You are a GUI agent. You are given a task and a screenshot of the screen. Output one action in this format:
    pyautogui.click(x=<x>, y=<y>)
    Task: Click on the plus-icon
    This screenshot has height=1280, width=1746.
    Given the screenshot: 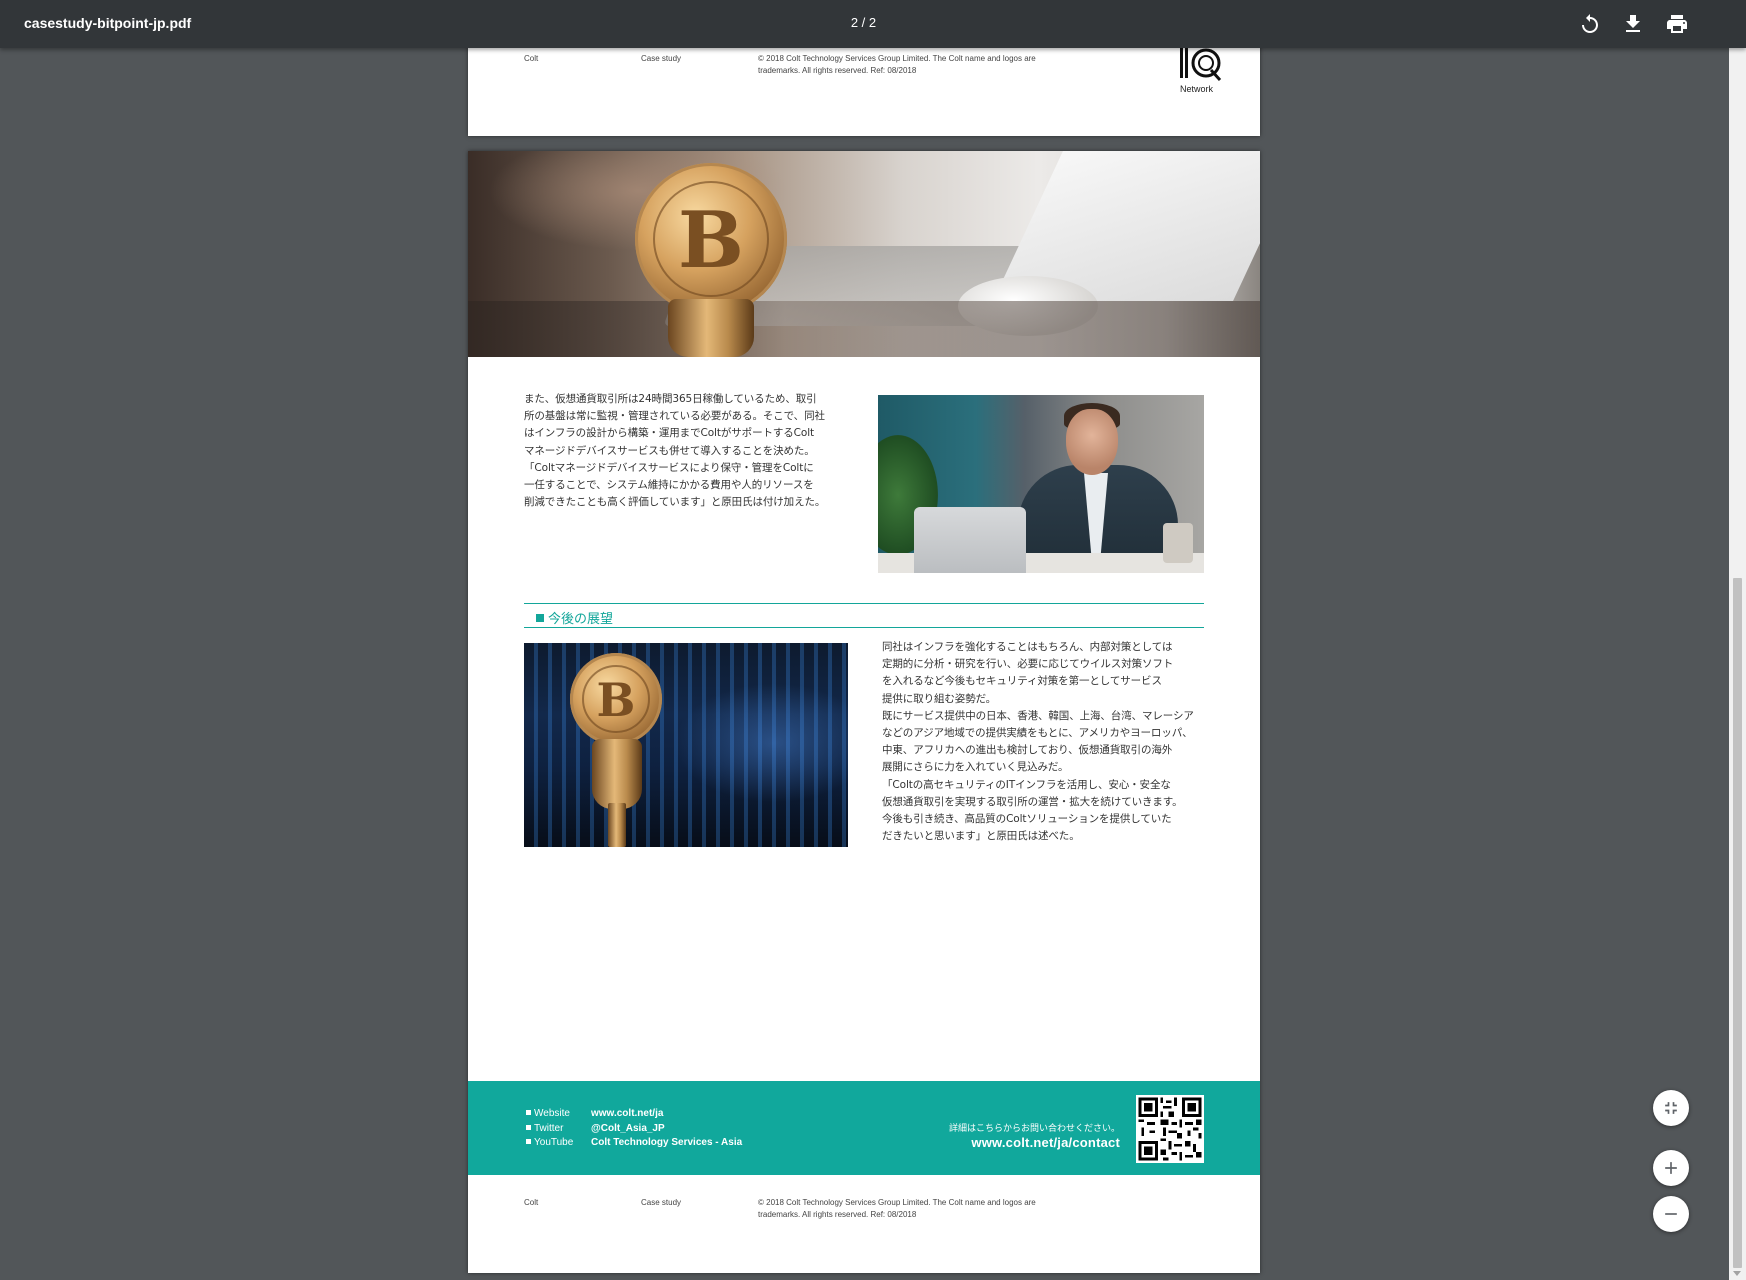 What is the action you would take?
    pyautogui.click(x=1671, y=1168)
    